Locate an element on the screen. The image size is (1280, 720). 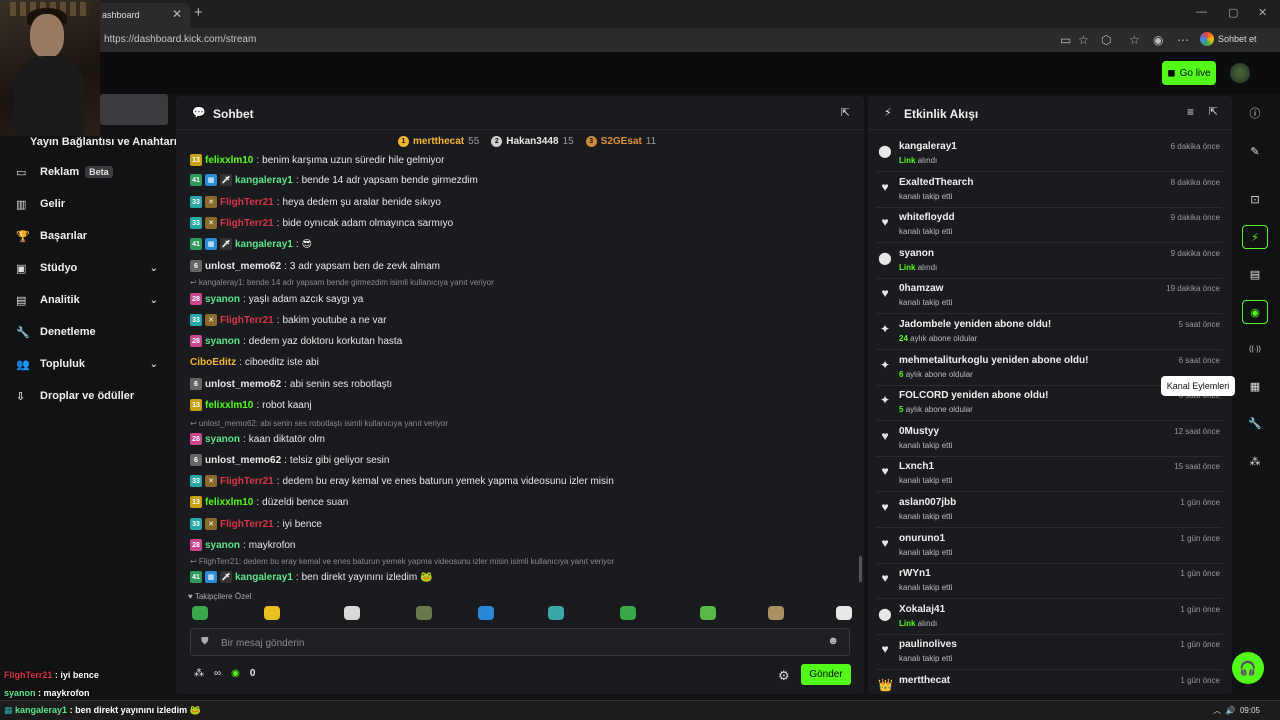
reader-icon: ▭ is located at coordinates (1065, 40).